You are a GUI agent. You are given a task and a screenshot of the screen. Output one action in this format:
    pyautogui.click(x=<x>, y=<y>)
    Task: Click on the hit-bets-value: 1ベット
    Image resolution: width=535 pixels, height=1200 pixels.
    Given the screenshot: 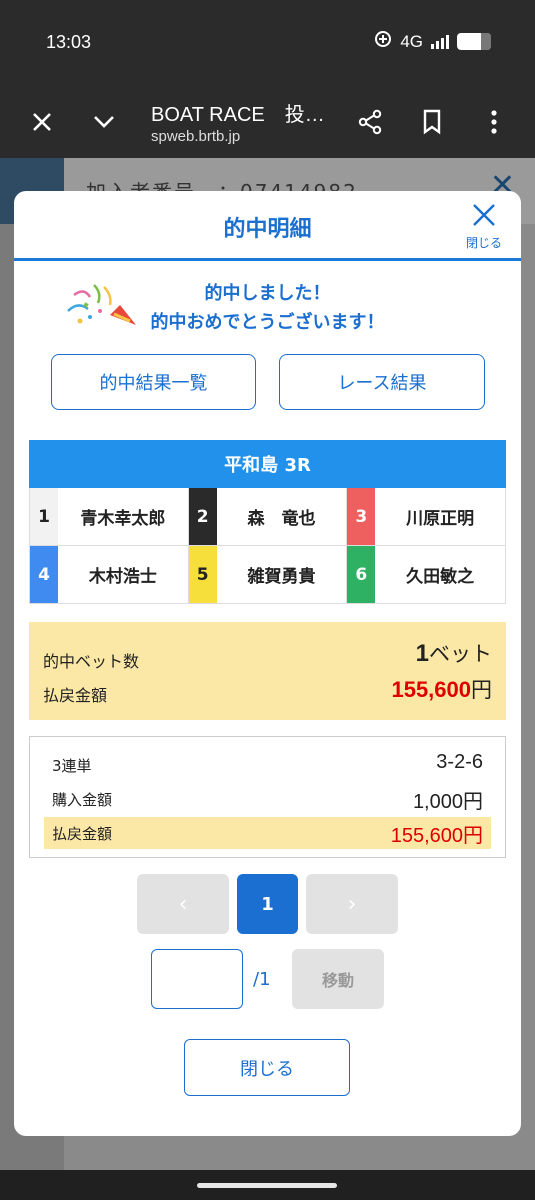 What is the action you would take?
    pyautogui.click(x=454, y=653)
    